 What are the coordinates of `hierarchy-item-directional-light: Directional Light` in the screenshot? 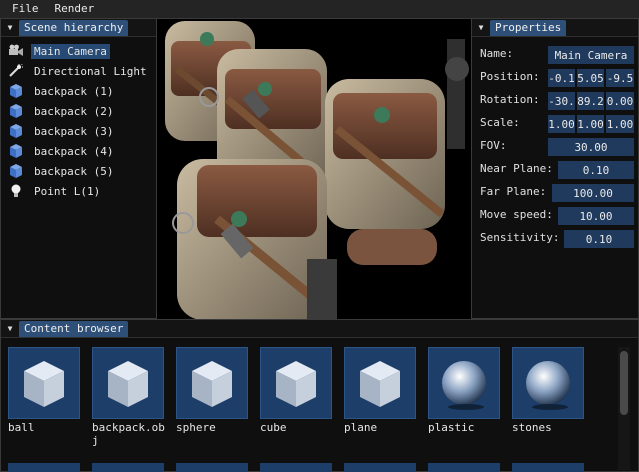 It's located at (80, 71).